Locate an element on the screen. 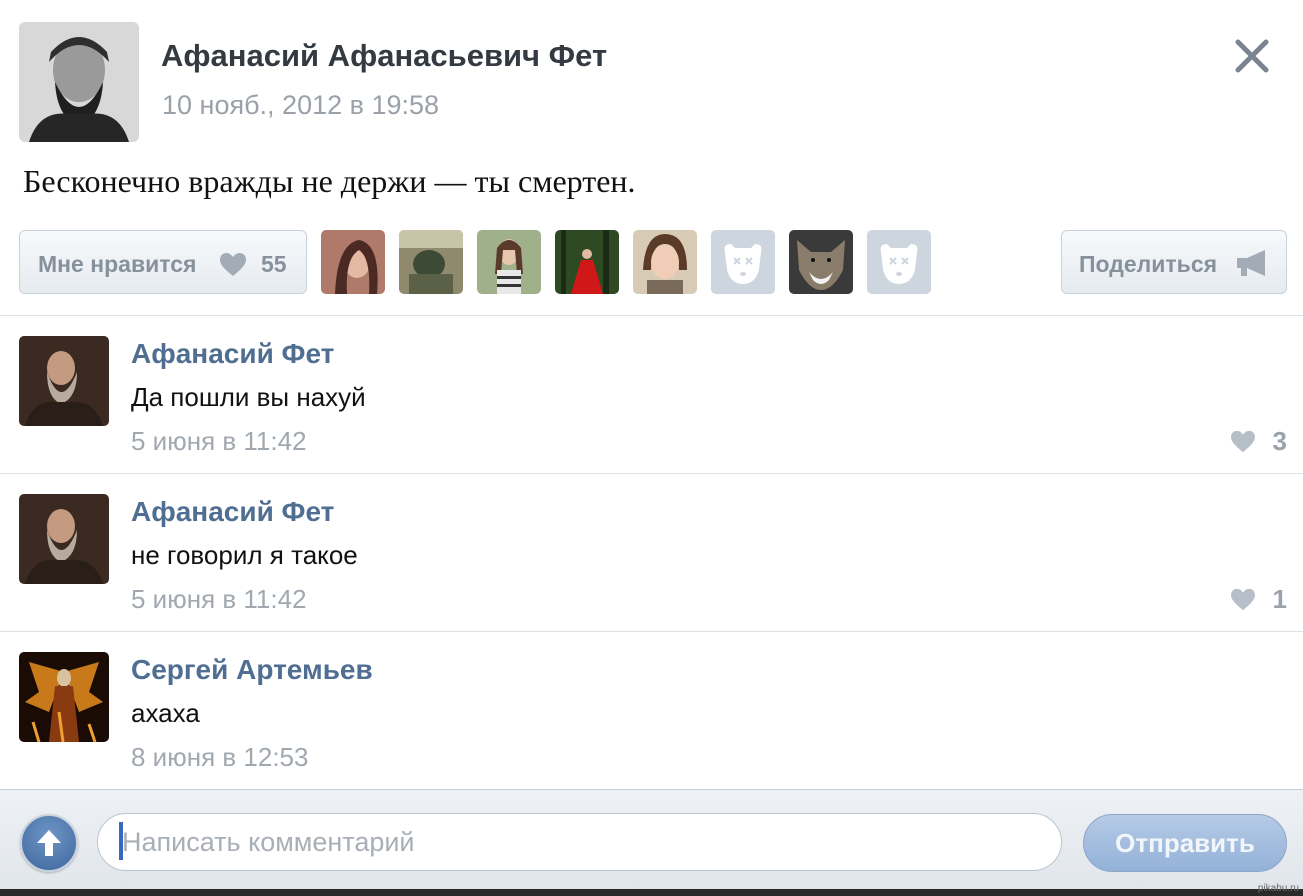 Image resolution: width=1303 pixels, height=896 pixels. comment-composer: Отправить is located at coordinates (651, 839).